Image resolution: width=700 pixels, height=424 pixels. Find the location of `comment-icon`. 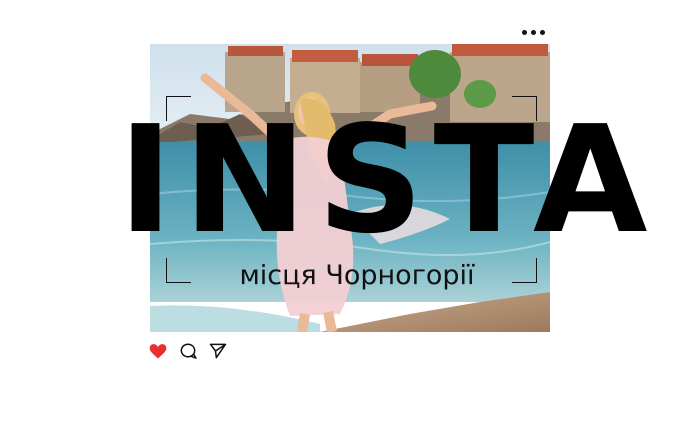

comment-icon is located at coordinates (188, 351).